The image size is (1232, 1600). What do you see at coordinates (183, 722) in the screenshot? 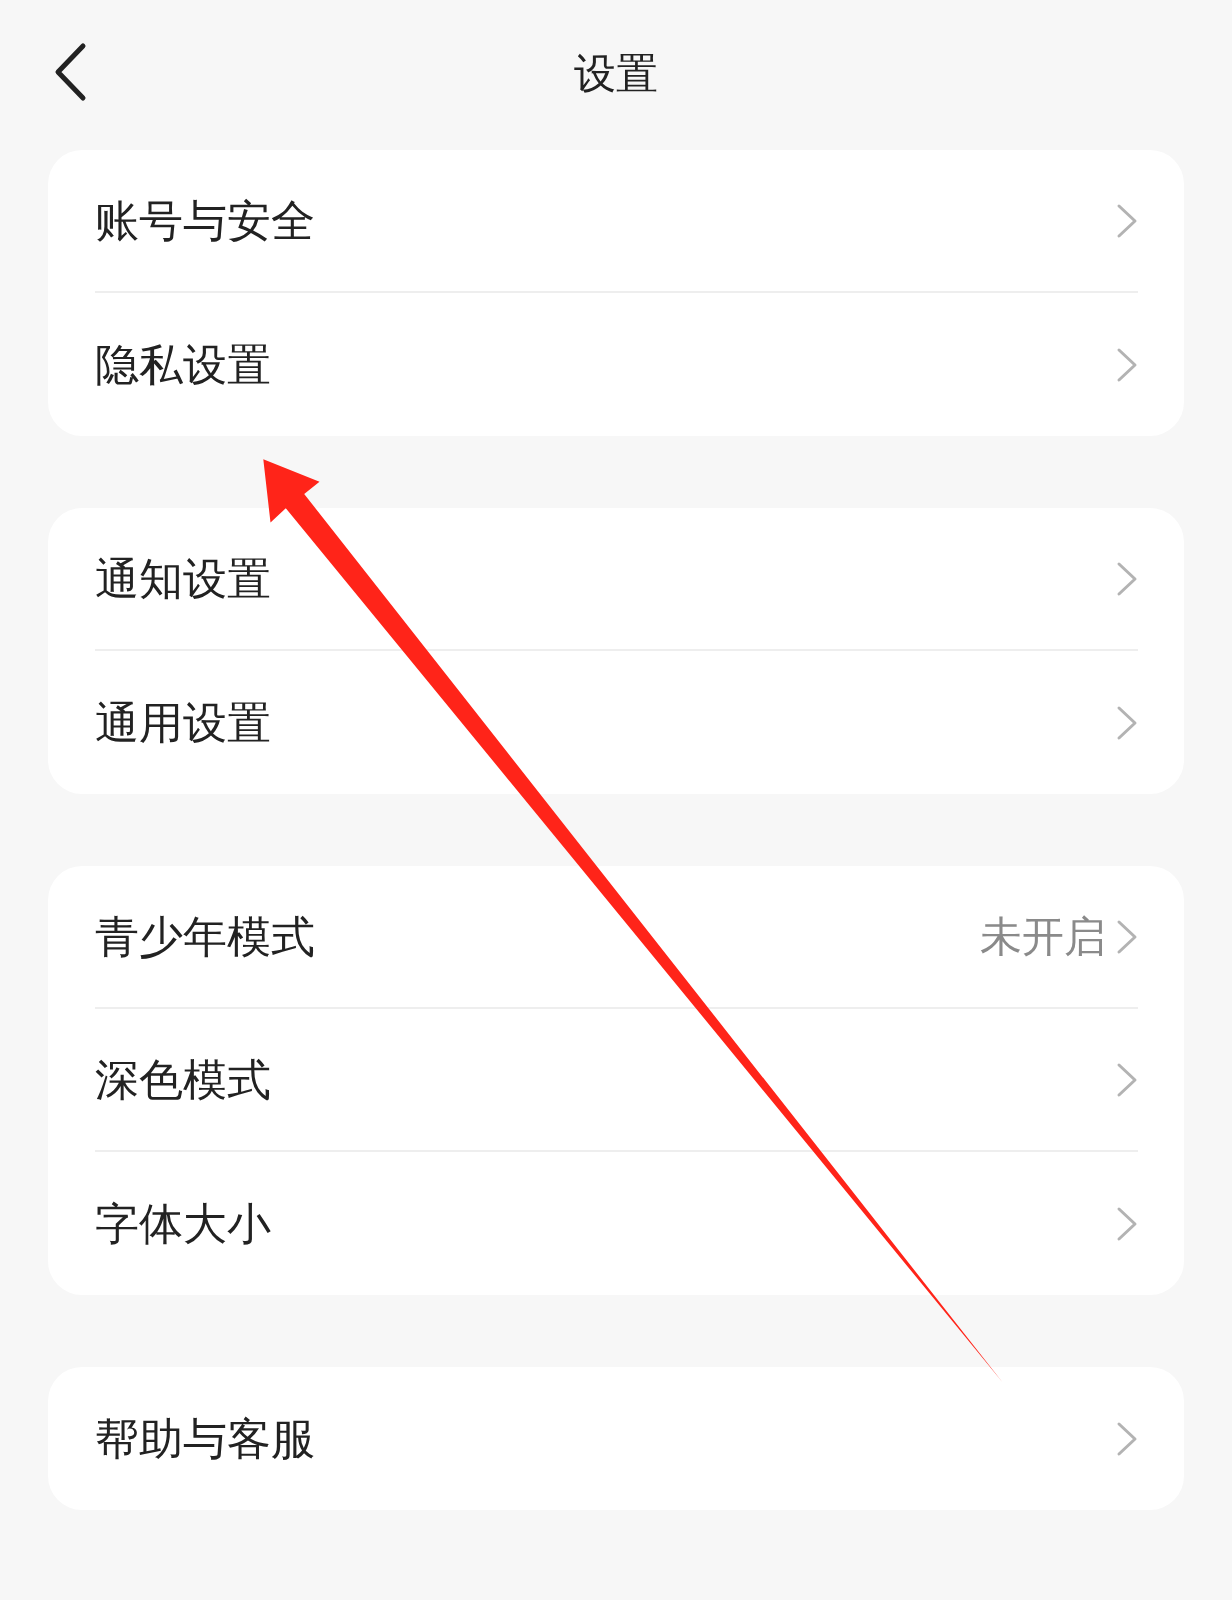
I see `settings-item: 通用设置` at bounding box center [183, 722].